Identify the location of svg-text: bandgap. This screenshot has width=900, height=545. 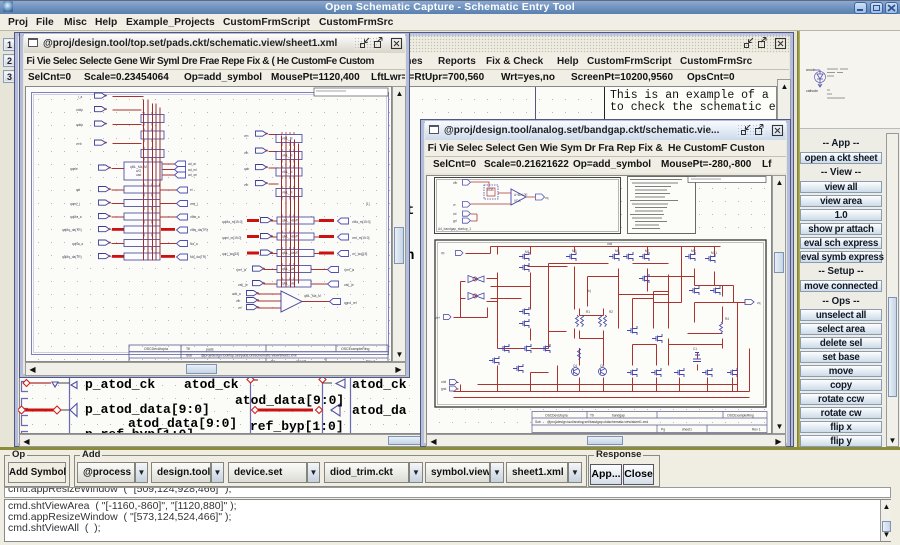
(618, 416).